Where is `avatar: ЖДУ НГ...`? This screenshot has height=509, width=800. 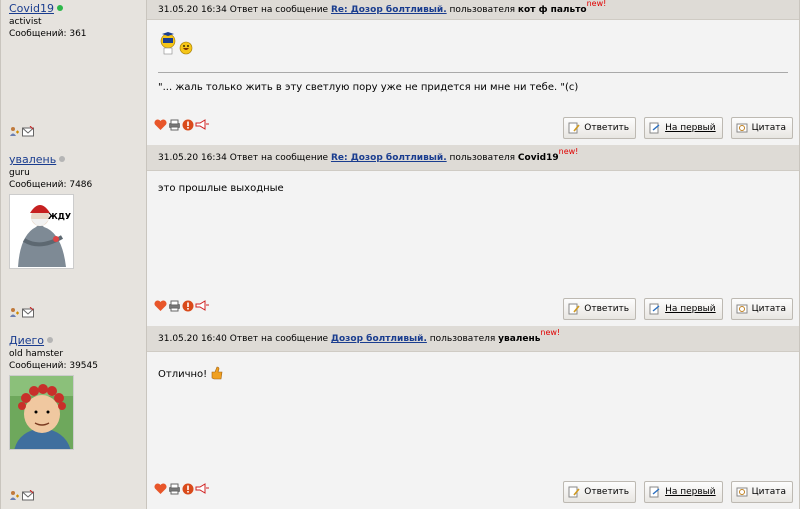
avatar: ЖДУ НГ... is located at coordinates (41, 231).